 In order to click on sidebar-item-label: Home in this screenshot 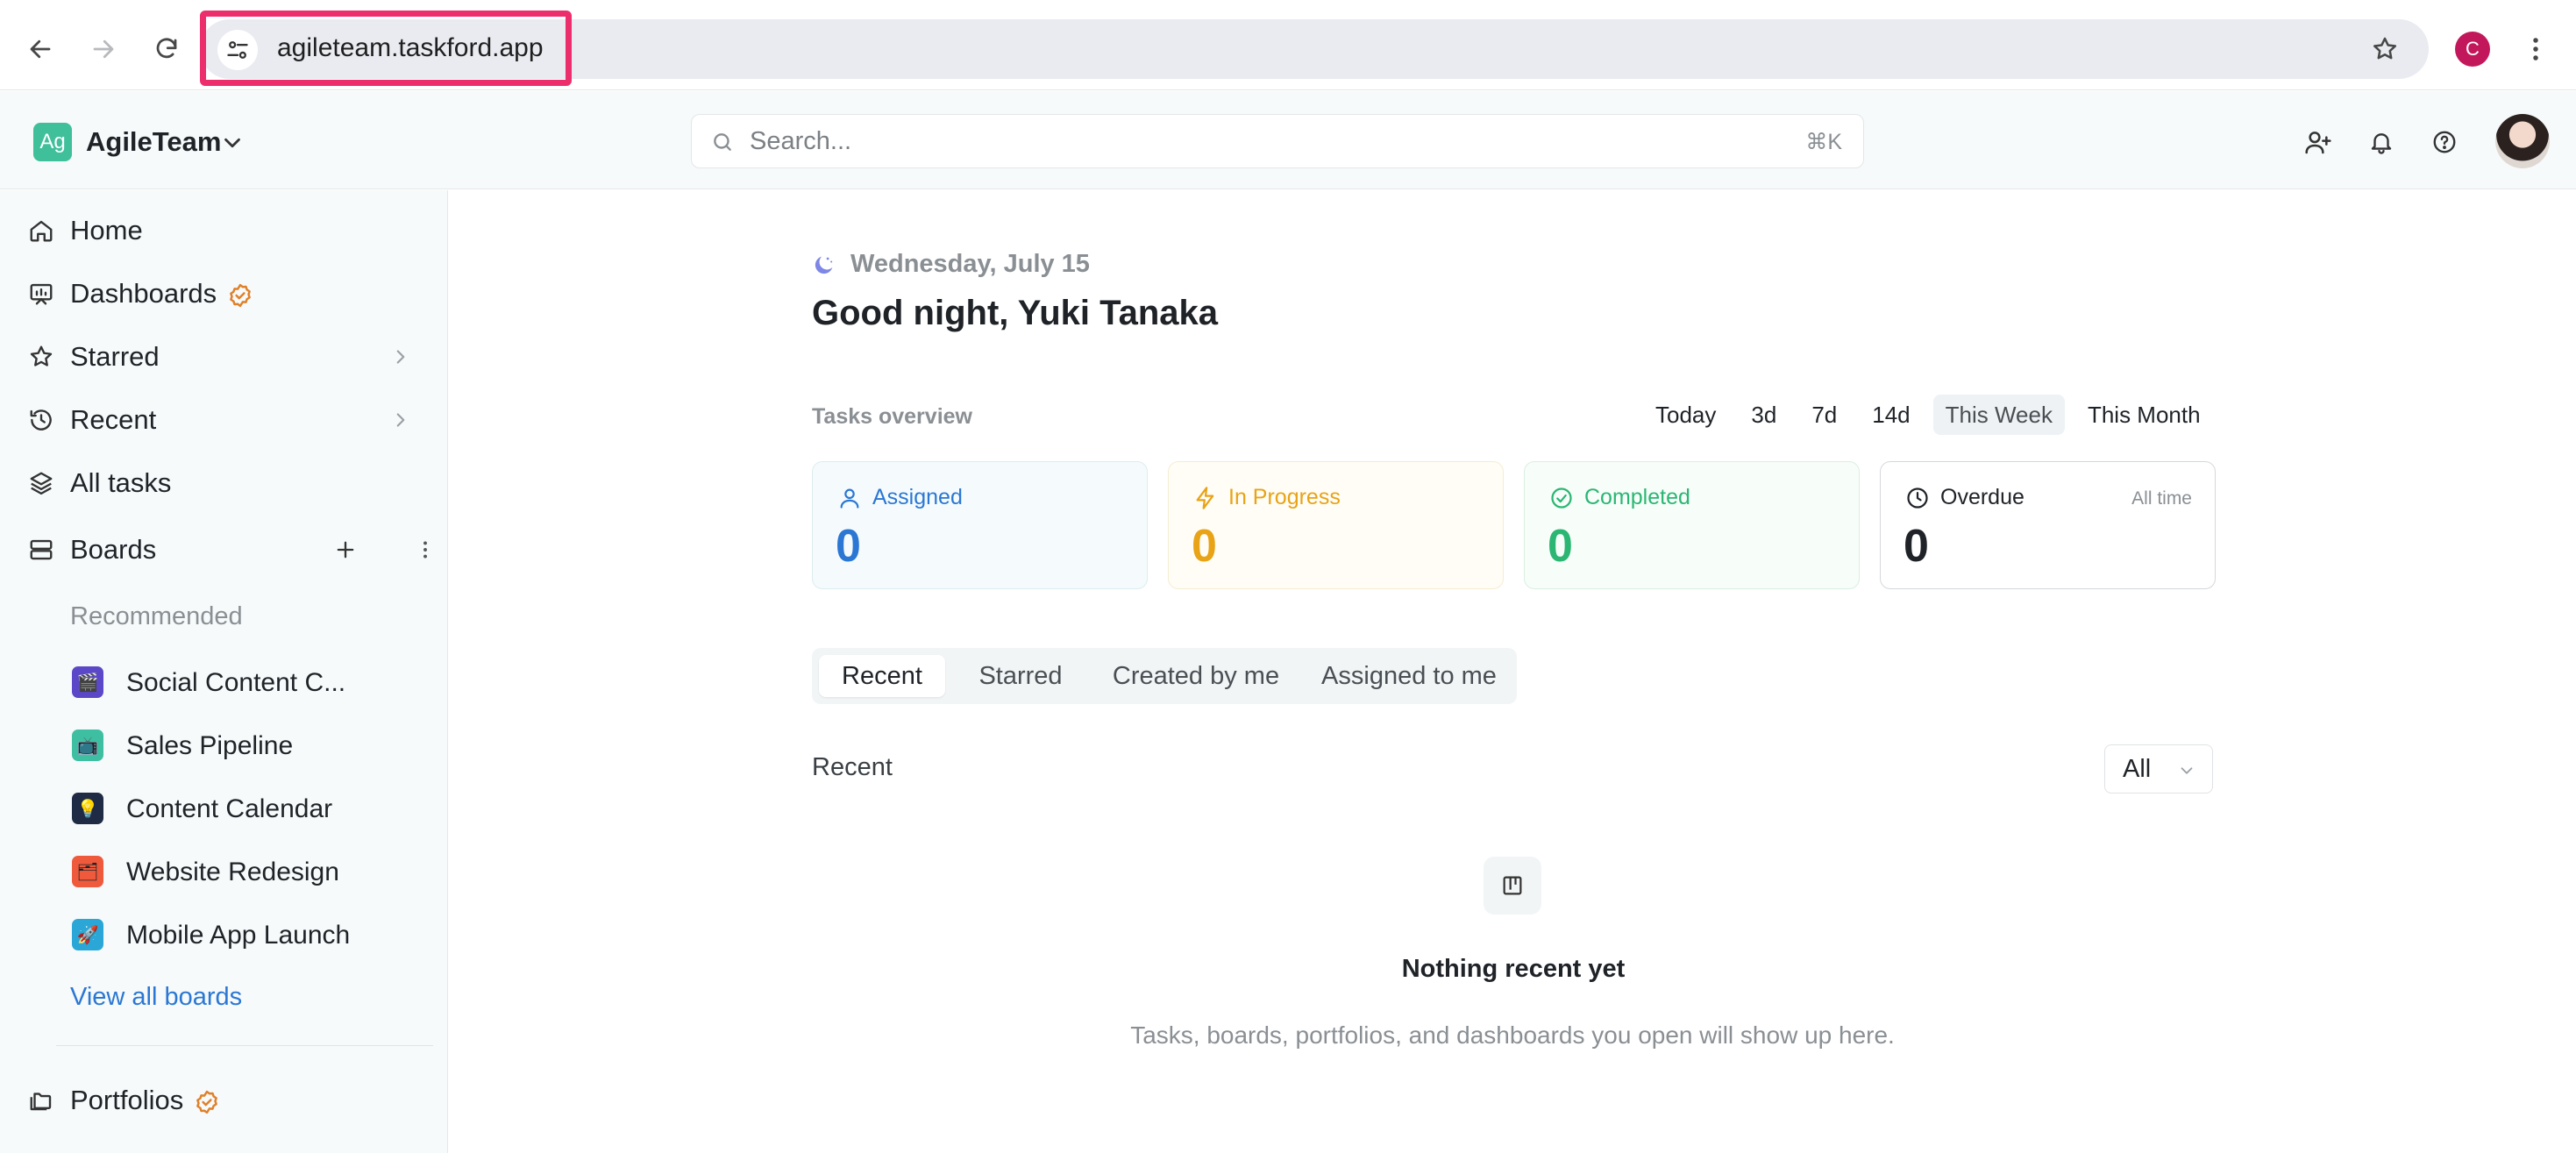, I will do `click(106, 230)`.